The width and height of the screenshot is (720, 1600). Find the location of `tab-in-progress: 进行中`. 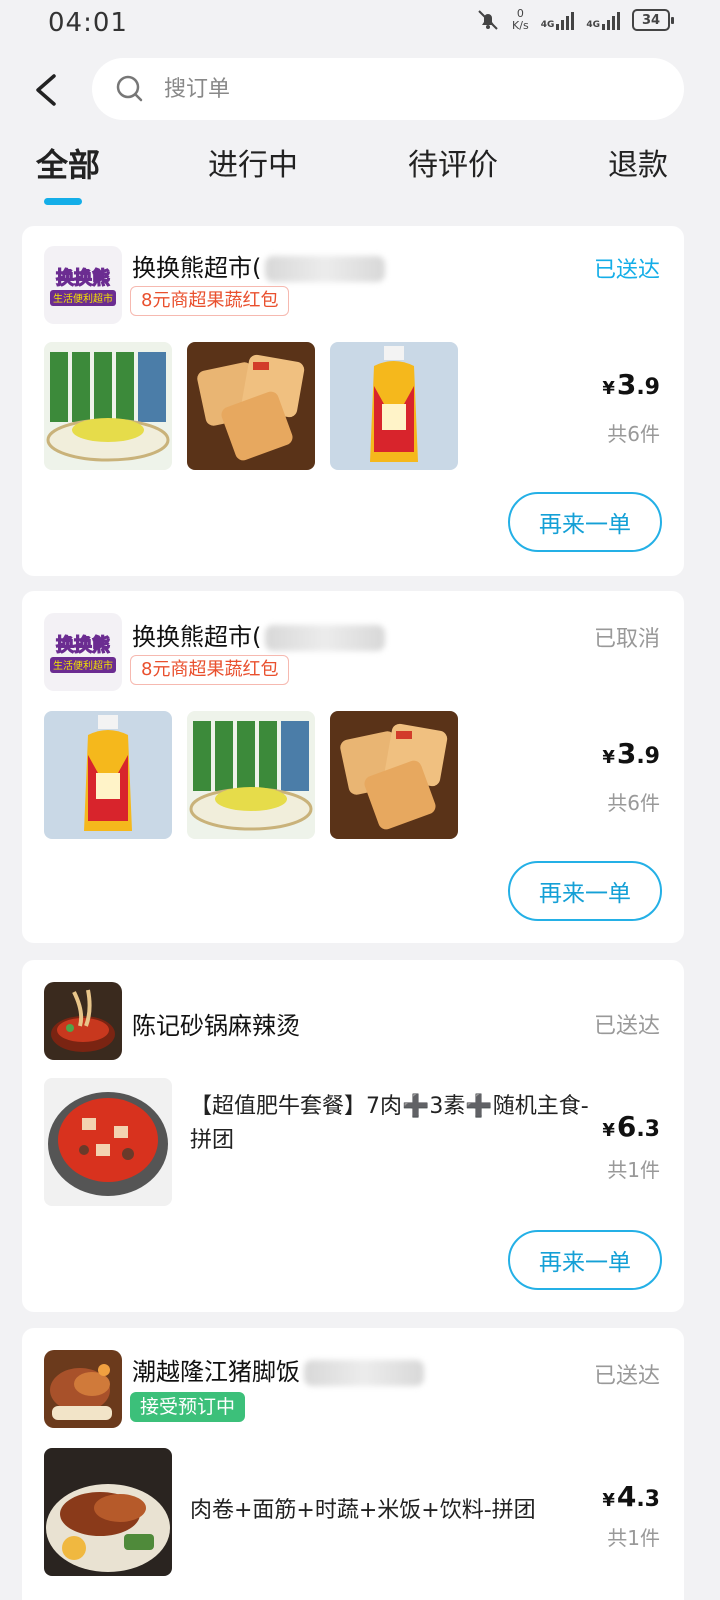

tab-in-progress: 进行中 is located at coordinates (253, 168).